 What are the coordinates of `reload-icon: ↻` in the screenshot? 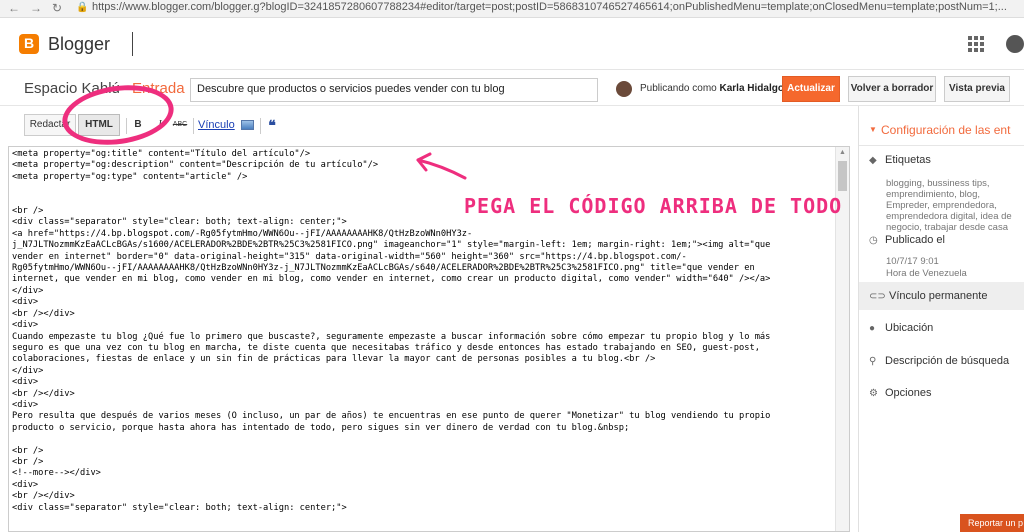 It's located at (57, 8).